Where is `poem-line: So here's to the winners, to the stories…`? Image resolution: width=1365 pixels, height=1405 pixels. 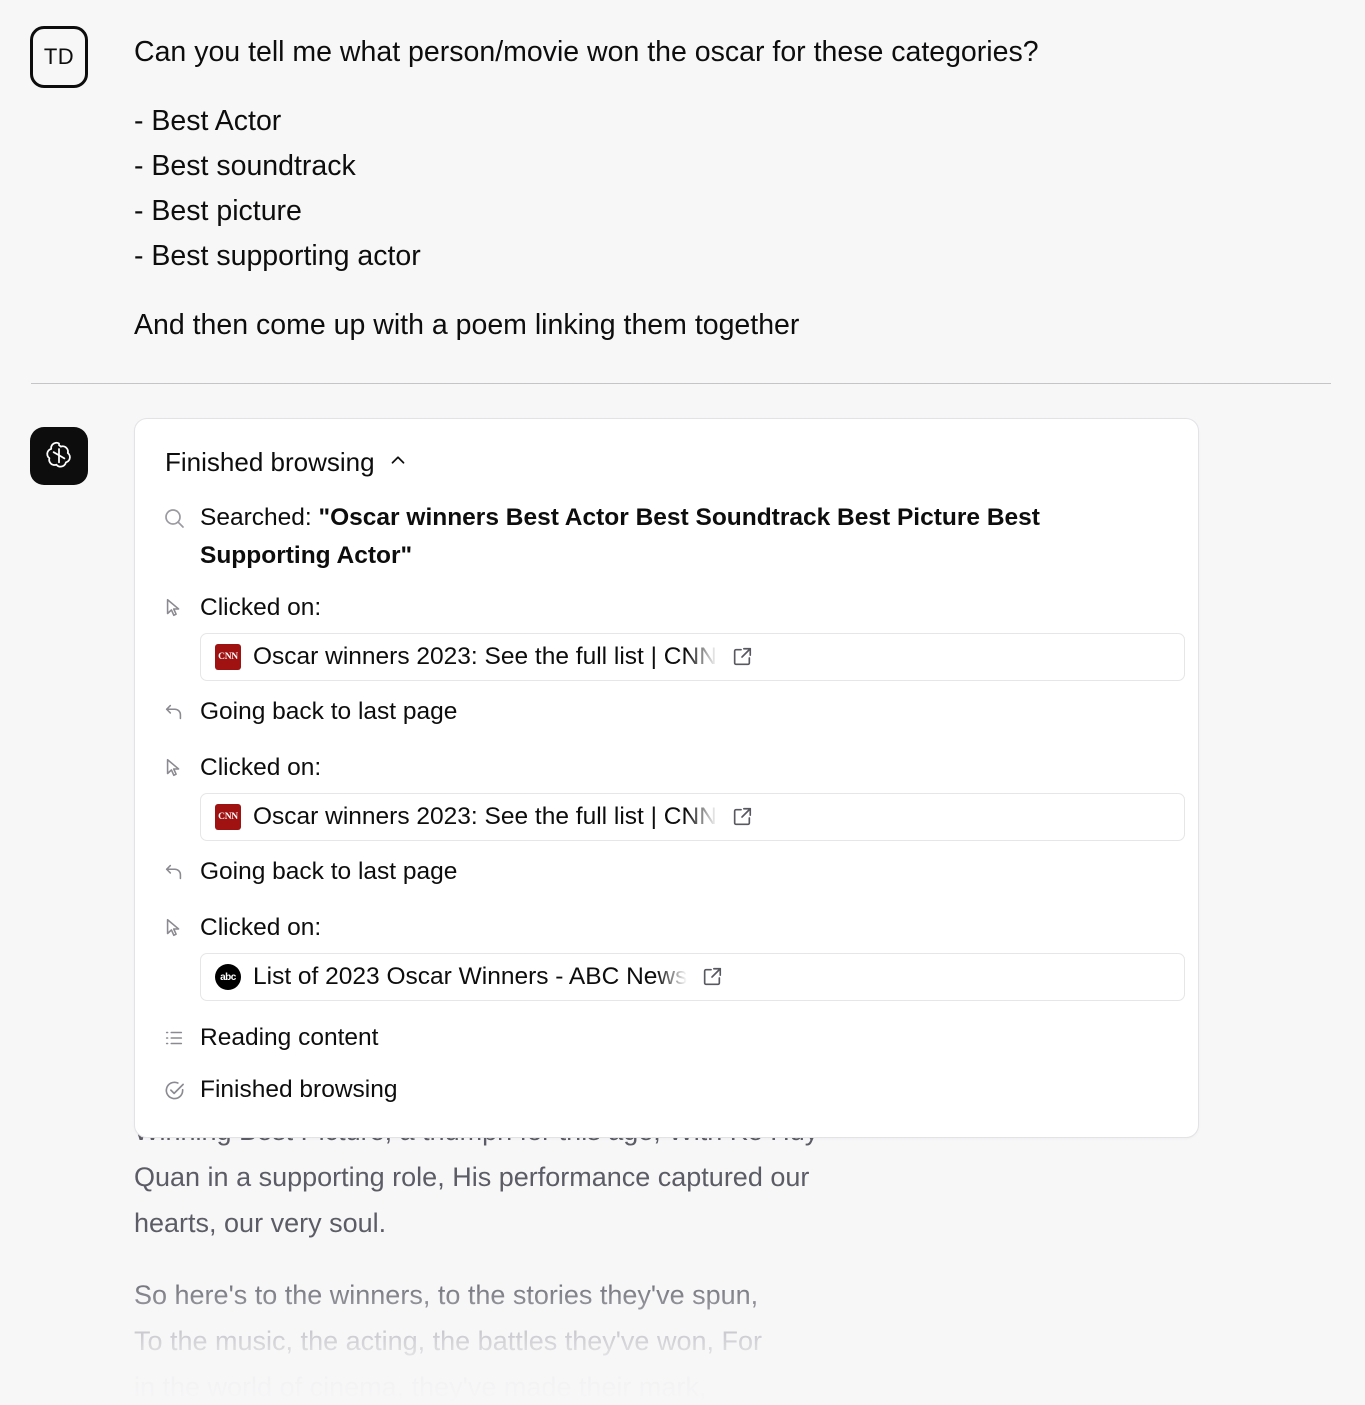 poem-line: So here's to the winners, to the stories… is located at coordinates (446, 1295).